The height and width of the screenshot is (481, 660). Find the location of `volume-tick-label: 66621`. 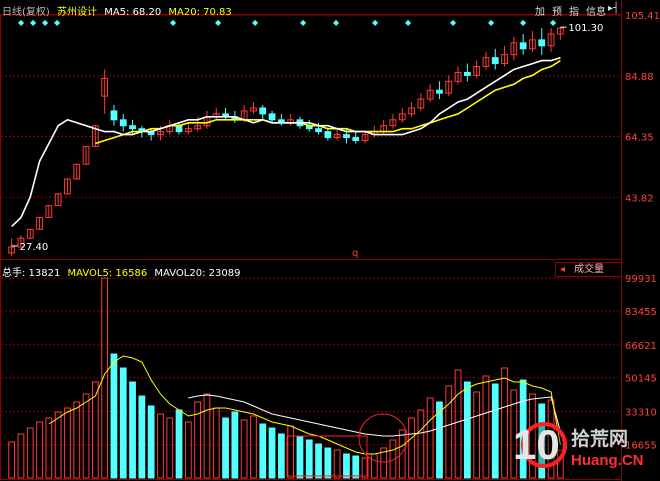

volume-tick-label: 66621 is located at coordinates (641, 346).